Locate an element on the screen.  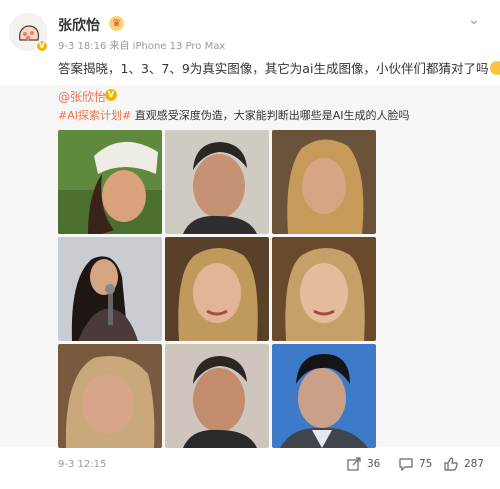
repost-timestamp: 9-3 12:15 is located at coordinates (82, 464).